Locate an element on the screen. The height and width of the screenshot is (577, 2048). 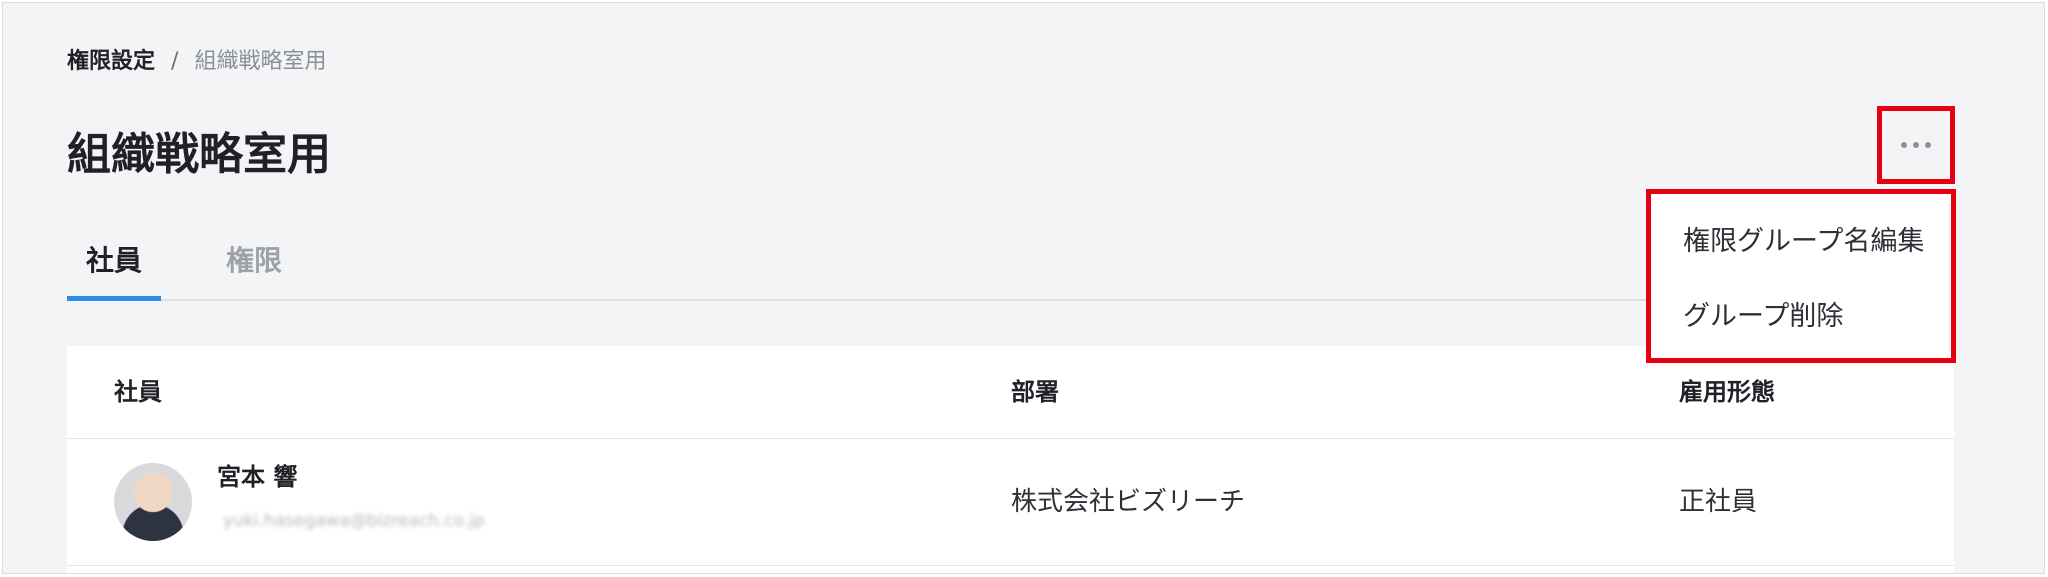
menu-item-delete-group: グループ削除 is located at coordinates (1763, 317).